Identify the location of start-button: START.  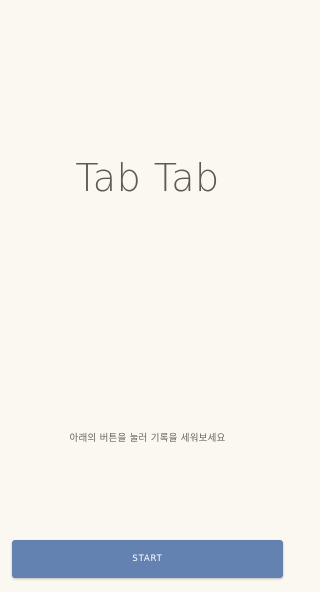
(147, 559).